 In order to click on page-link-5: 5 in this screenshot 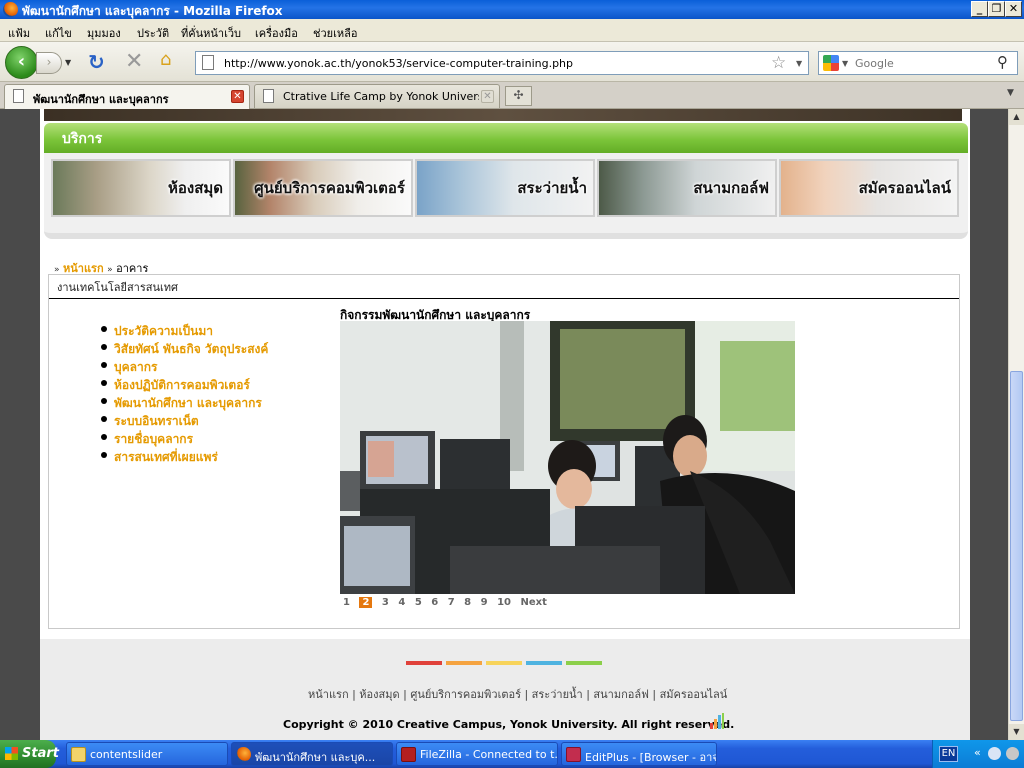, I will do `click(418, 602)`.